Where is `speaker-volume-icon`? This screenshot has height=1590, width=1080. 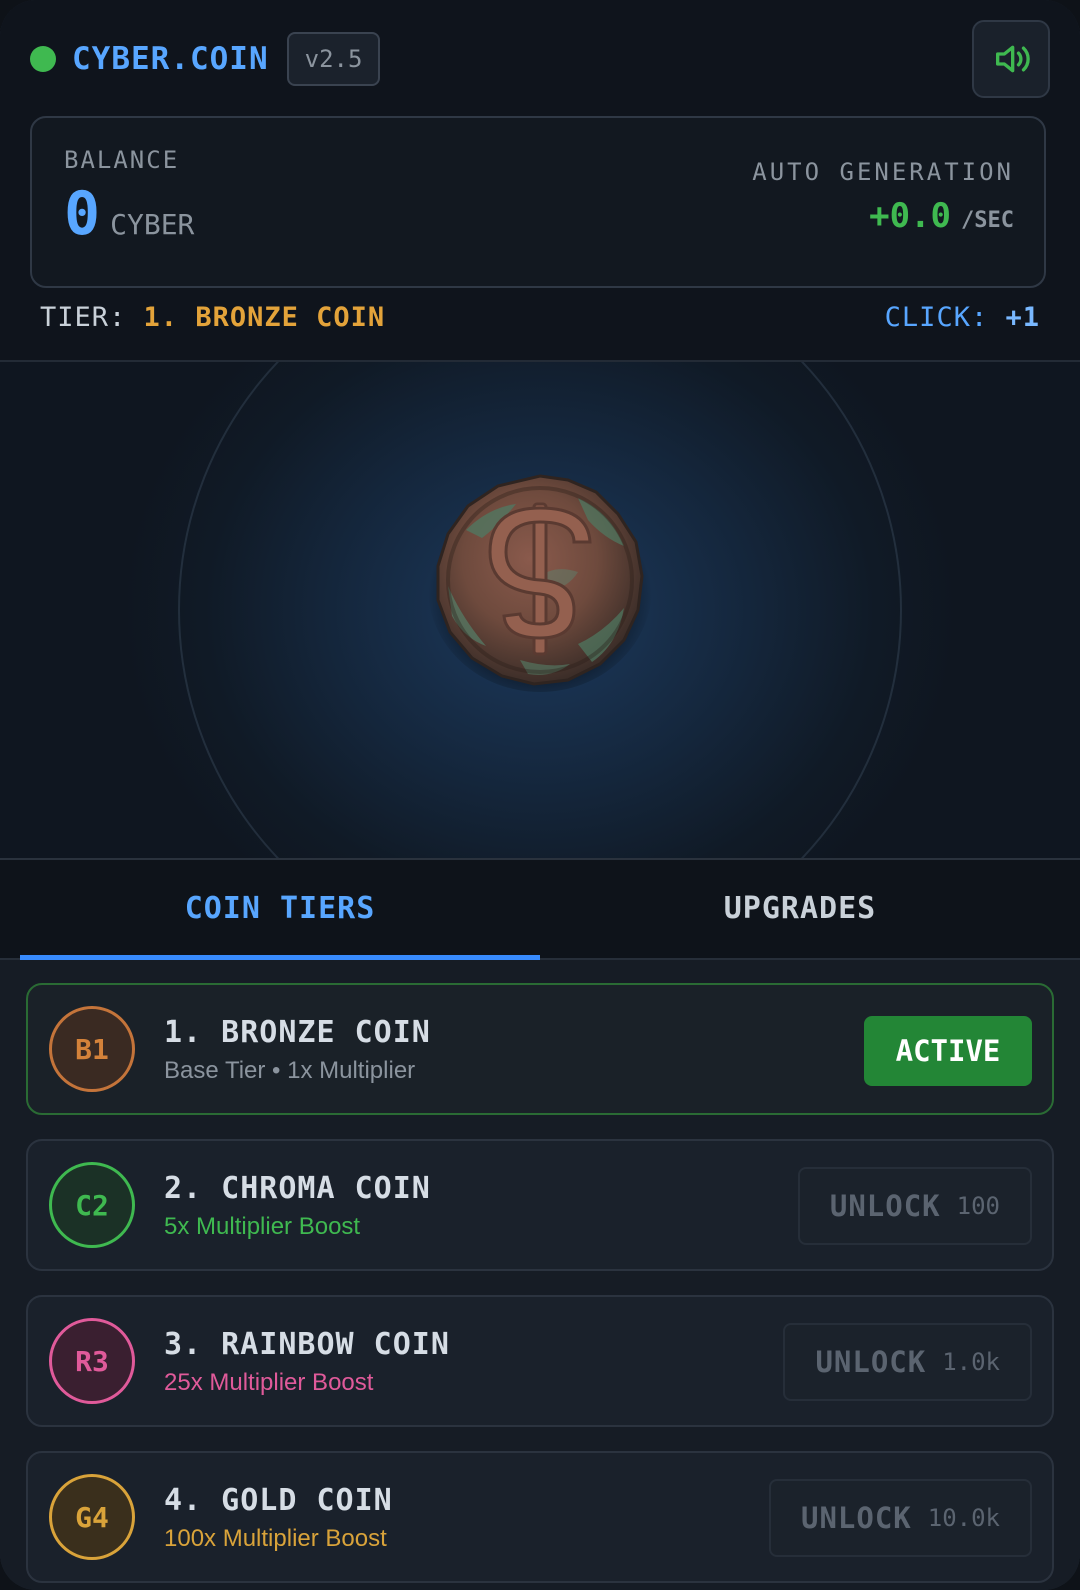
speaker-volume-icon is located at coordinates (1013, 59).